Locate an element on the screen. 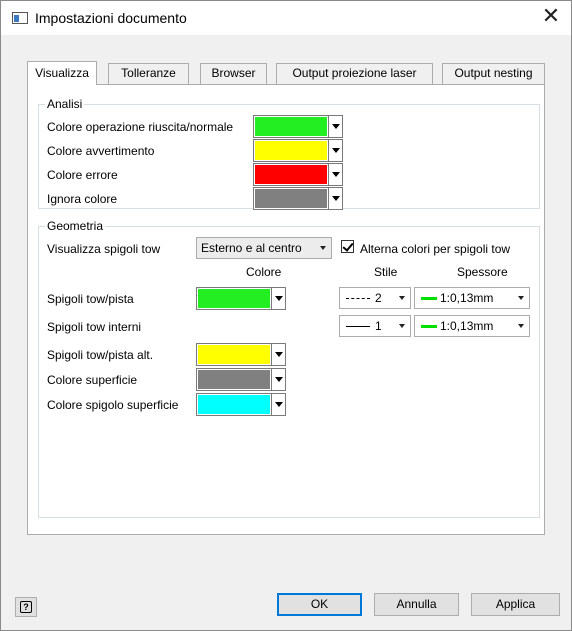  visualizza-spigoli-label: Visualizza spigoli tow is located at coordinates (104, 249).